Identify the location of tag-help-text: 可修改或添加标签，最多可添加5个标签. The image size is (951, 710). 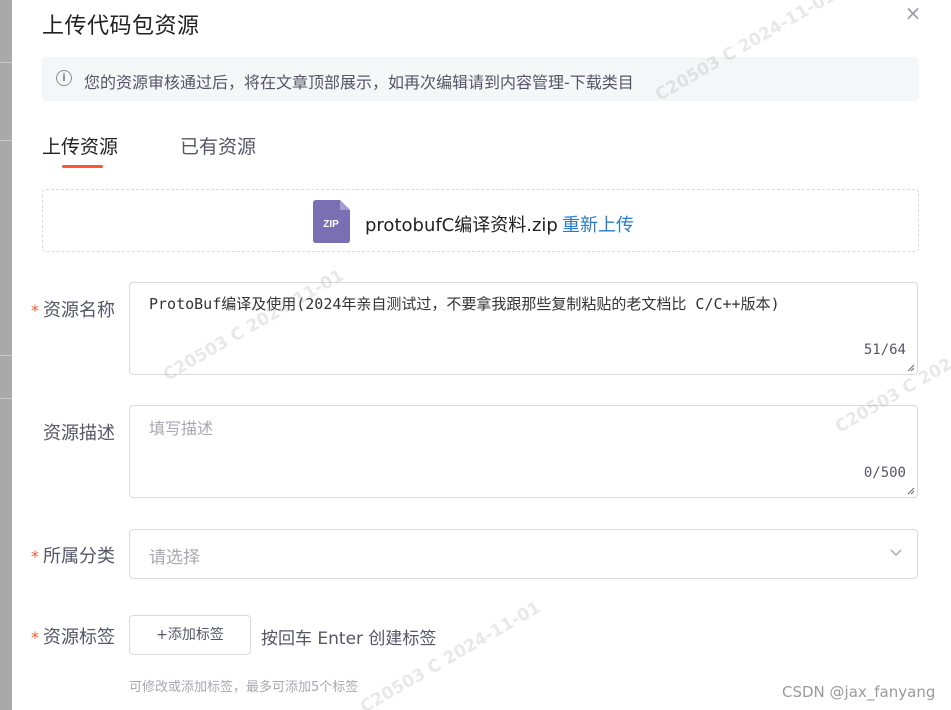
(244, 687).